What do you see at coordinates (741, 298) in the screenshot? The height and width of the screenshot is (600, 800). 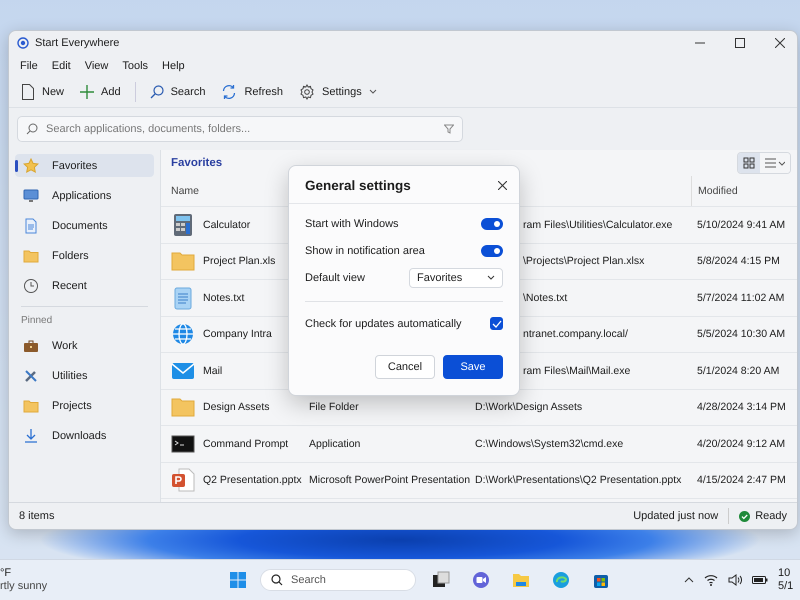 I see `table-cell-text: 5/7/2024 11:02 AM` at bounding box center [741, 298].